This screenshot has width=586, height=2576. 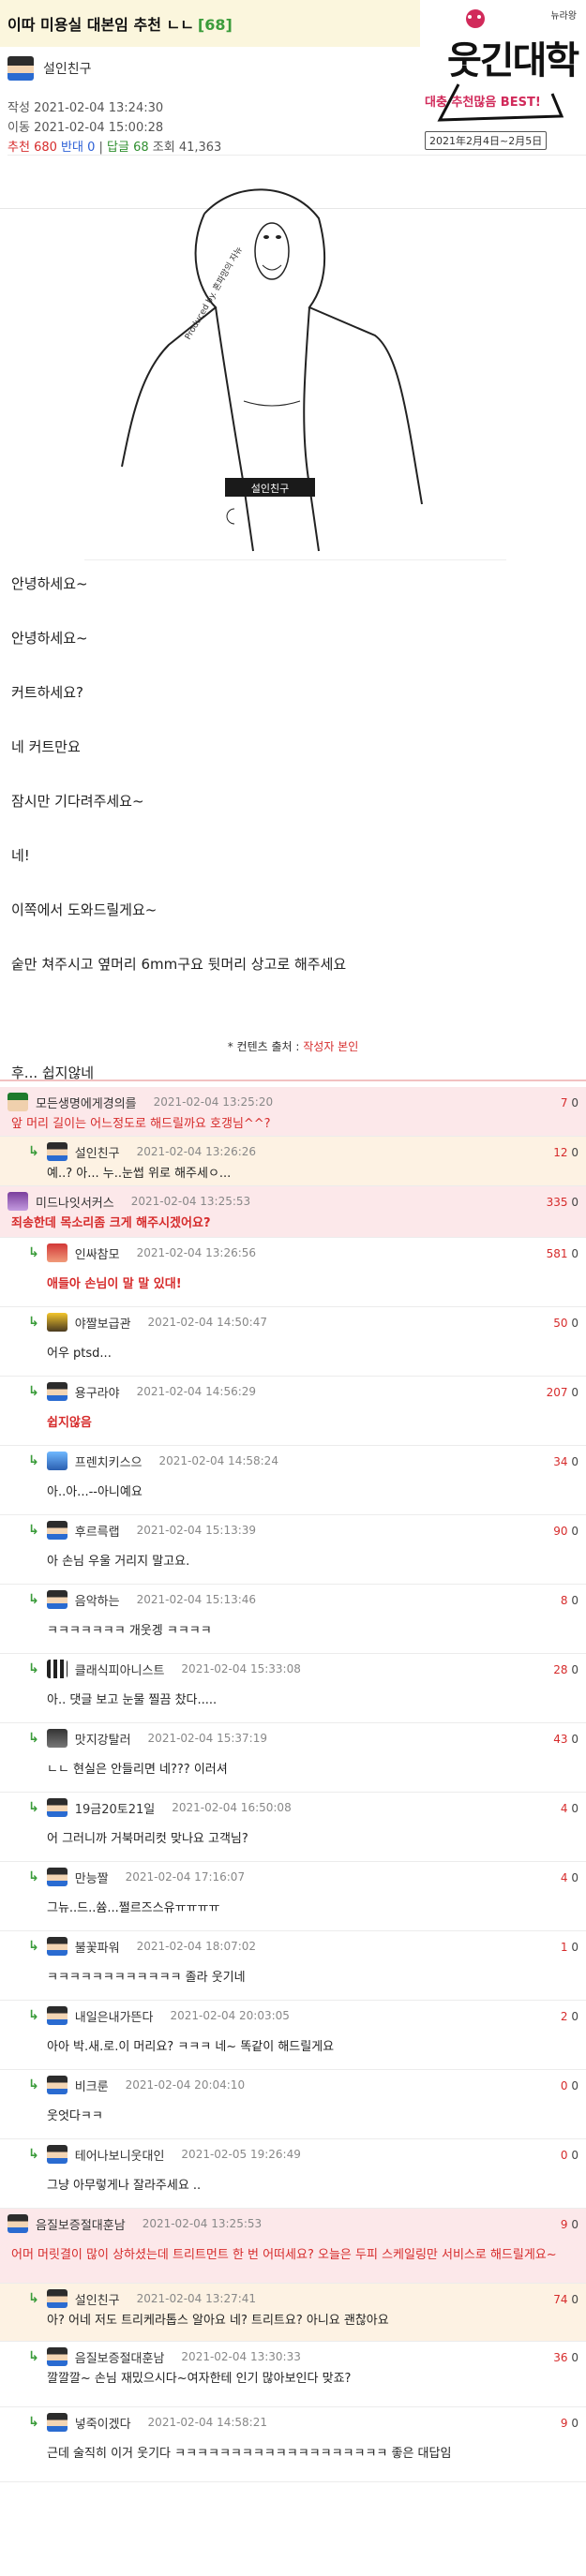 What do you see at coordinates (97, 1947) in the screenshot?
I see `commenter-nick: 불꽃파워` at bounding box center [97, 1947].